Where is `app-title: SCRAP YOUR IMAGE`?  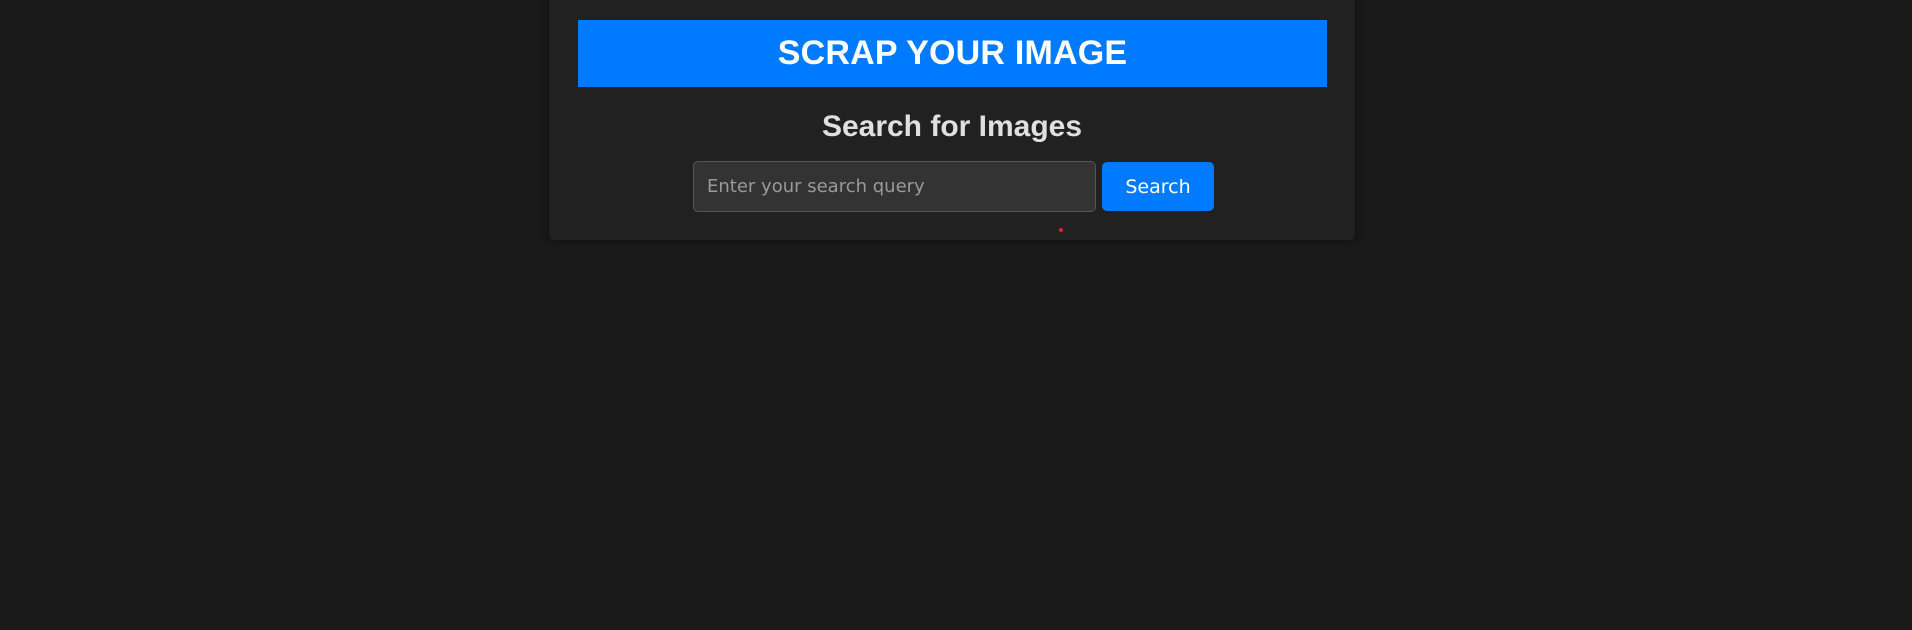 app-title: SCRAP YOUR IMAGE is located at coordinates (952, 53).